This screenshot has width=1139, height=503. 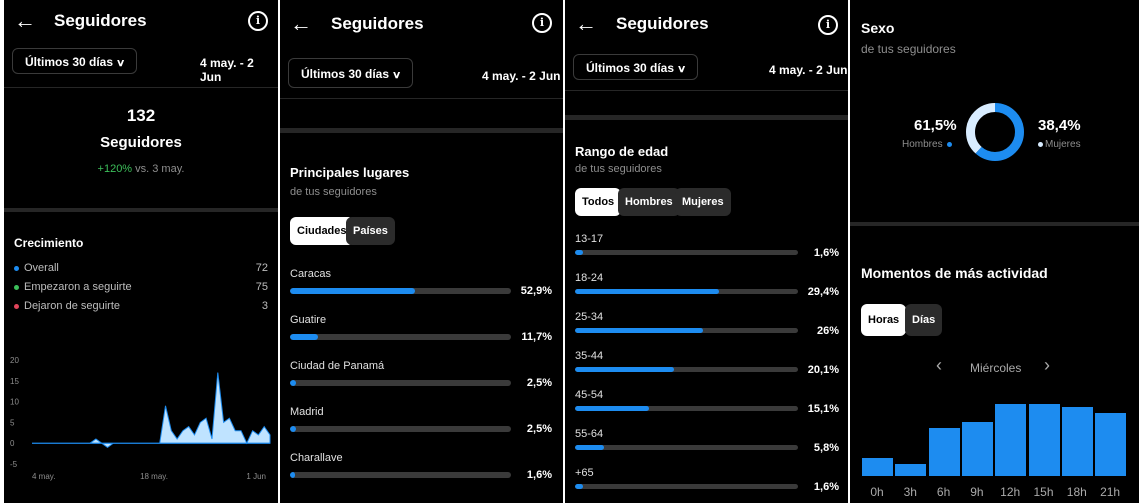 I want to click on y-tick-label: 20, so click(x=14, y=360).